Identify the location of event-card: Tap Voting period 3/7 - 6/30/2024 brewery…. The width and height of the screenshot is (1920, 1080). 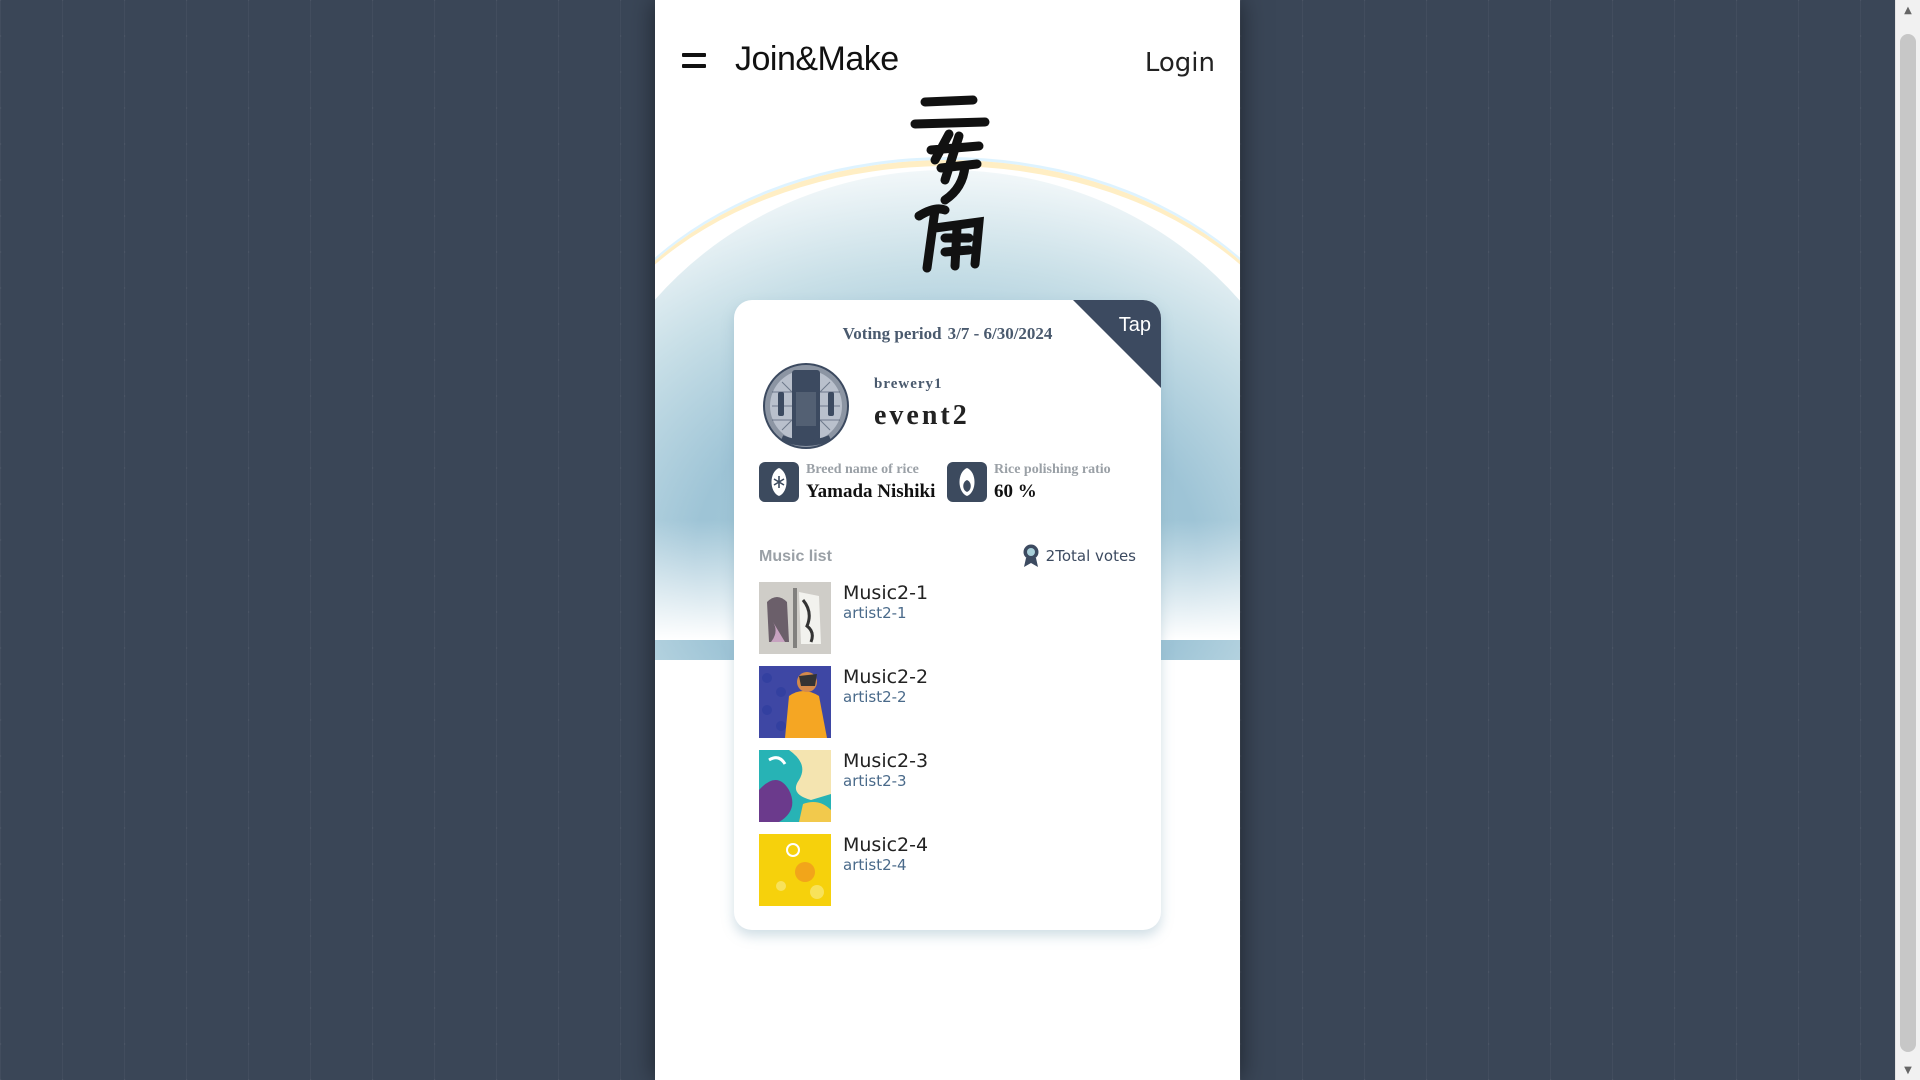
(947, 615).